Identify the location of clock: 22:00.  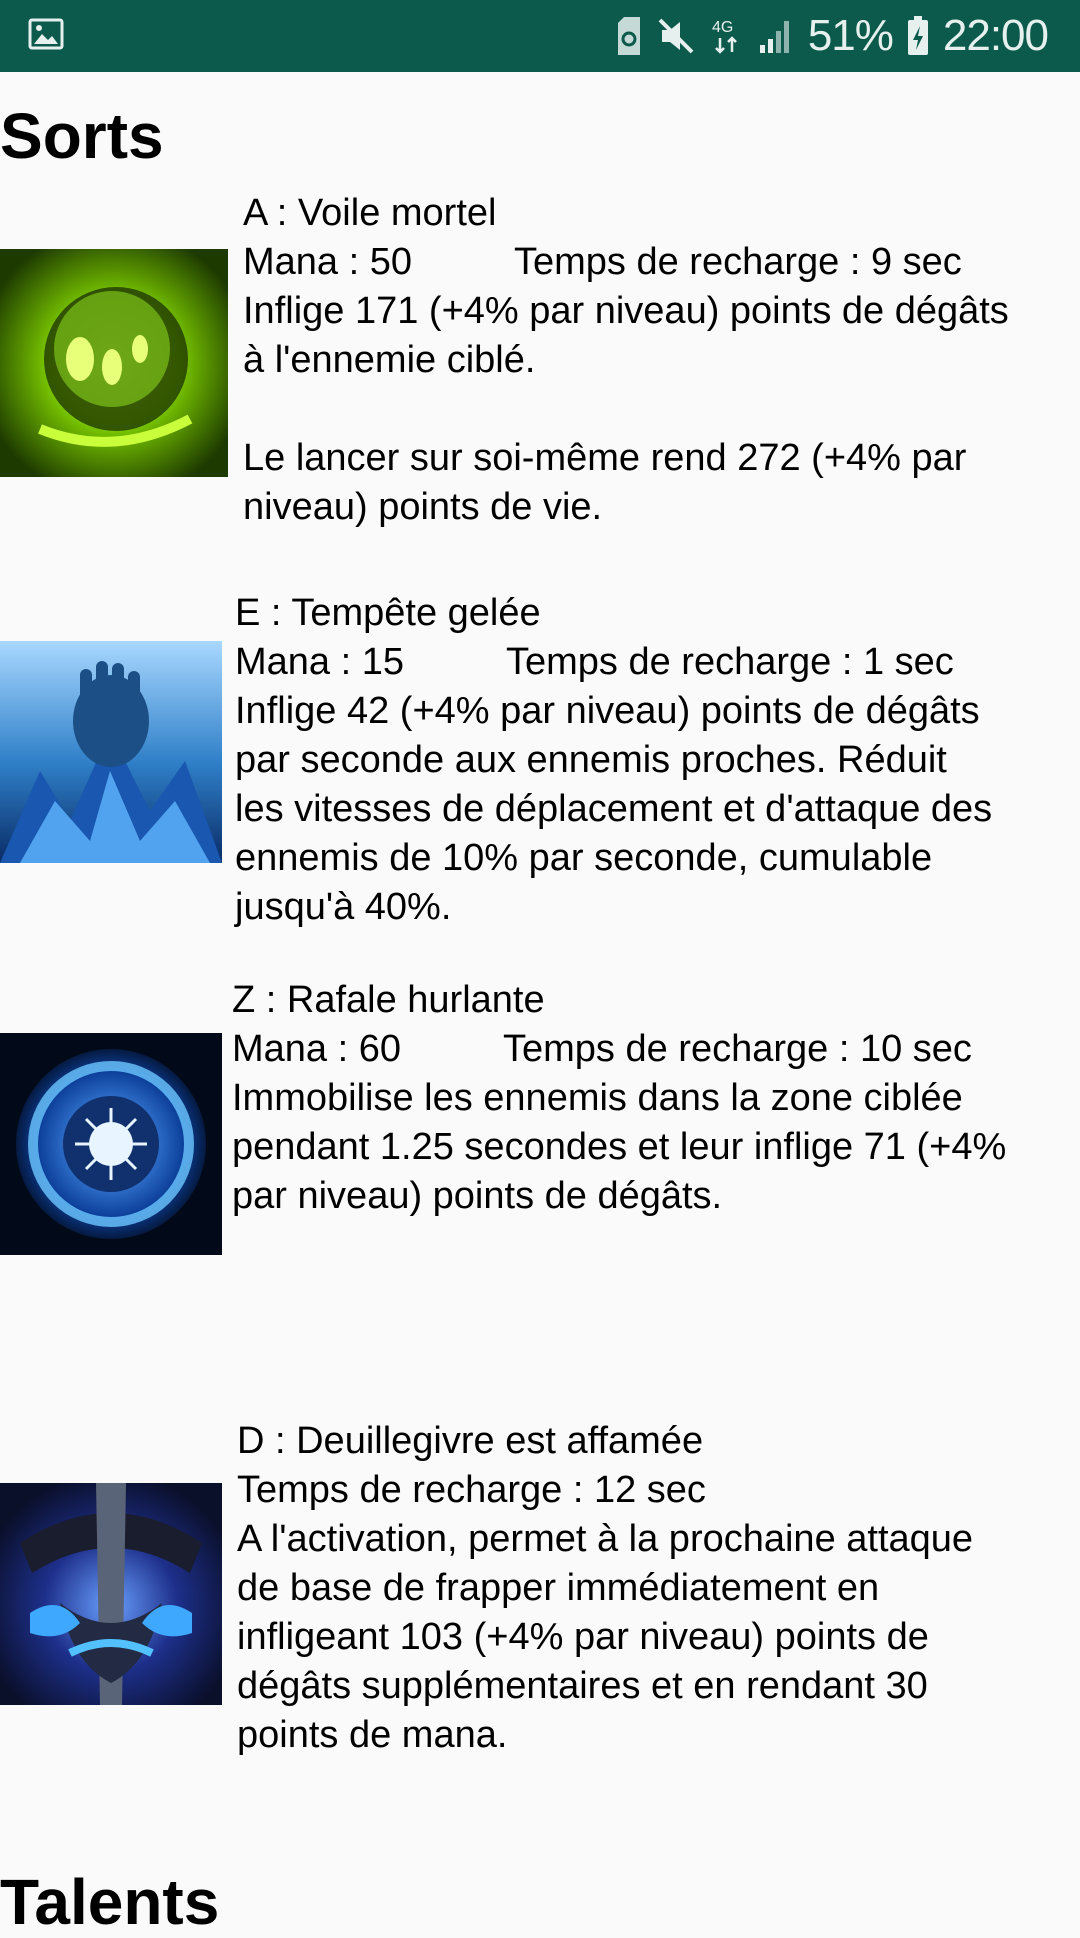
(995, 35).